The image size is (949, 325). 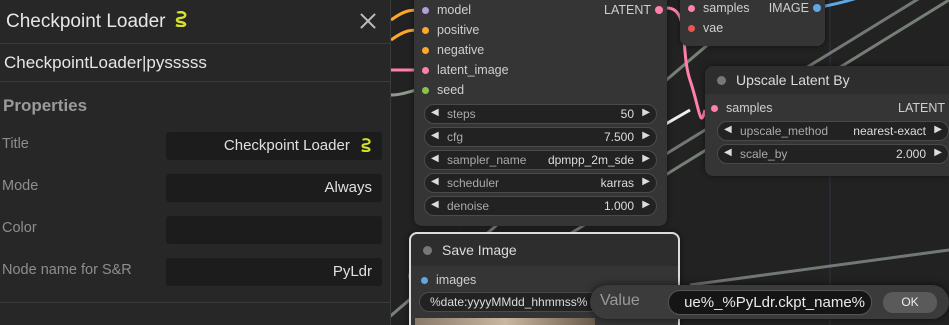 I want to click on widget-name: sampler_name, so click(x=487, y=160).